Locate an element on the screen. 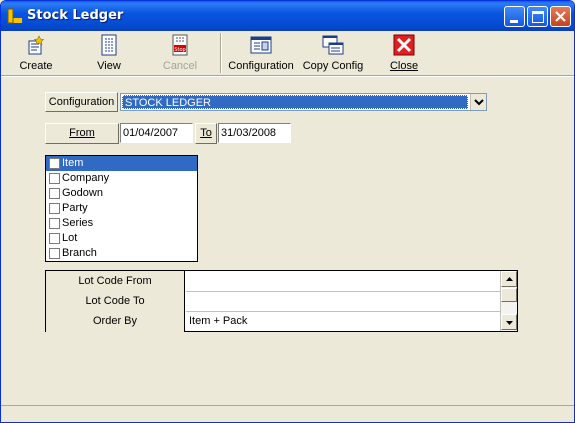  cancel-button: Stop Cancel is located at coordinates (180, 54).